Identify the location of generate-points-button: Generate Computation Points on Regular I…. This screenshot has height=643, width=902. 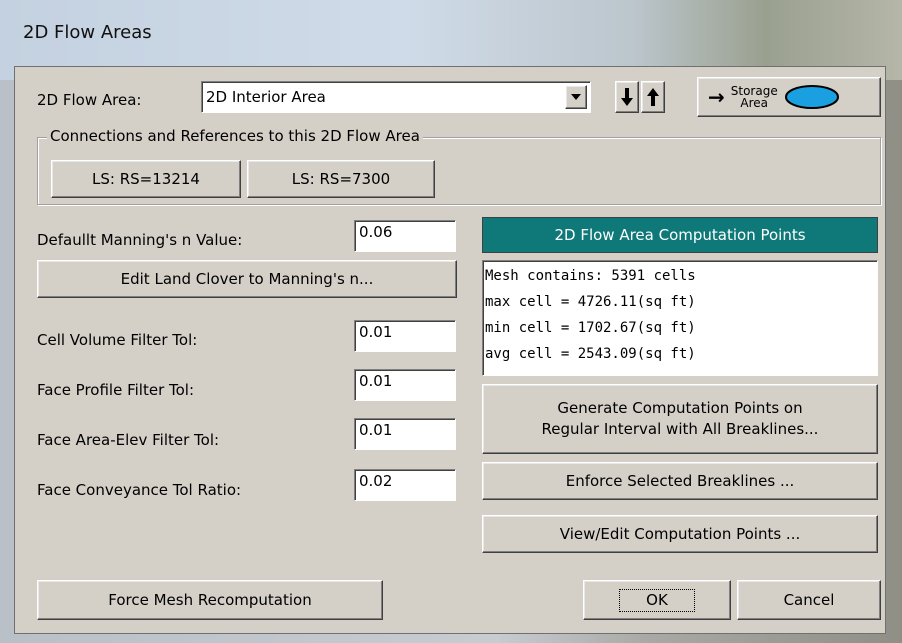
(680, 419).